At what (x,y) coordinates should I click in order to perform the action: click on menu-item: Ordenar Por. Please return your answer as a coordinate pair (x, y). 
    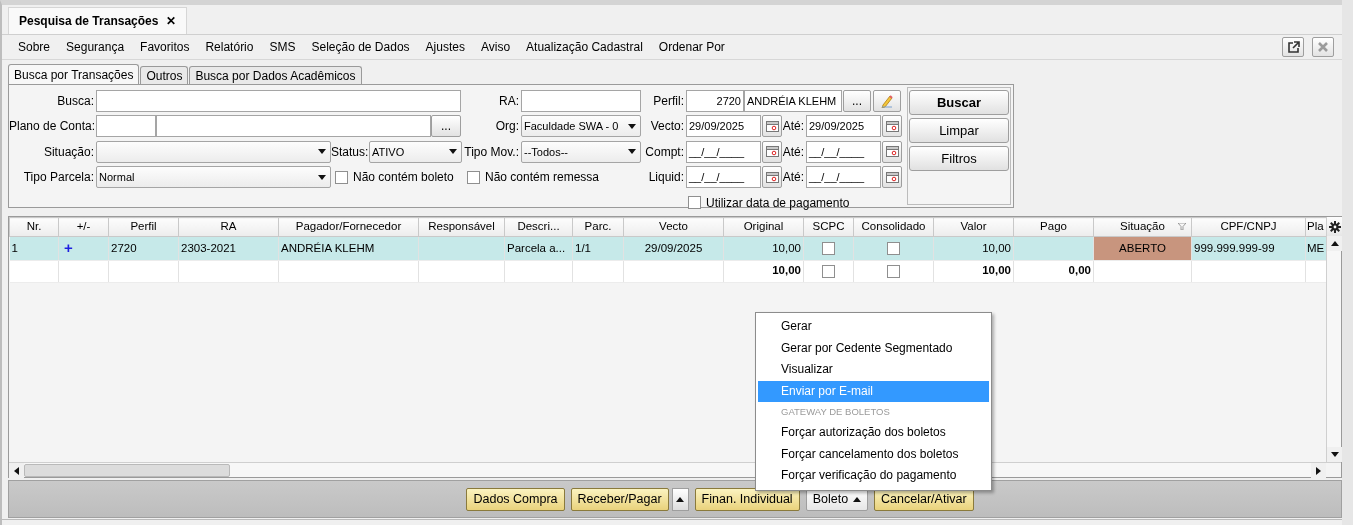
    Looking at the image, I should click on (691, 47).